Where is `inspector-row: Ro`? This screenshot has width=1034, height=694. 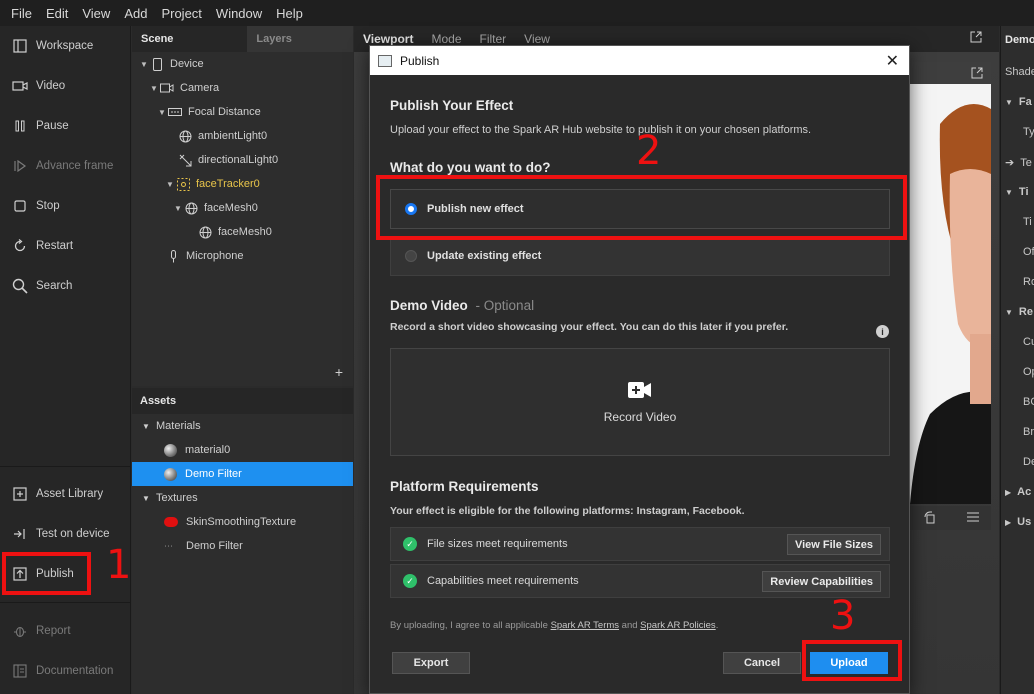
inspector-row: Ro is located at coordinates (1028, 282).